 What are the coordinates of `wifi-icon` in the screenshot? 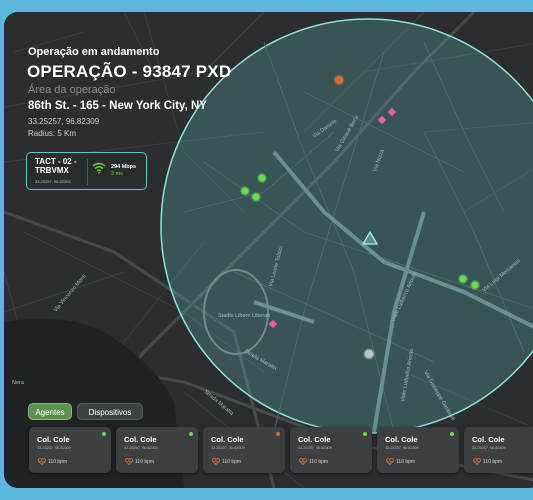 It's located at (99, 168).